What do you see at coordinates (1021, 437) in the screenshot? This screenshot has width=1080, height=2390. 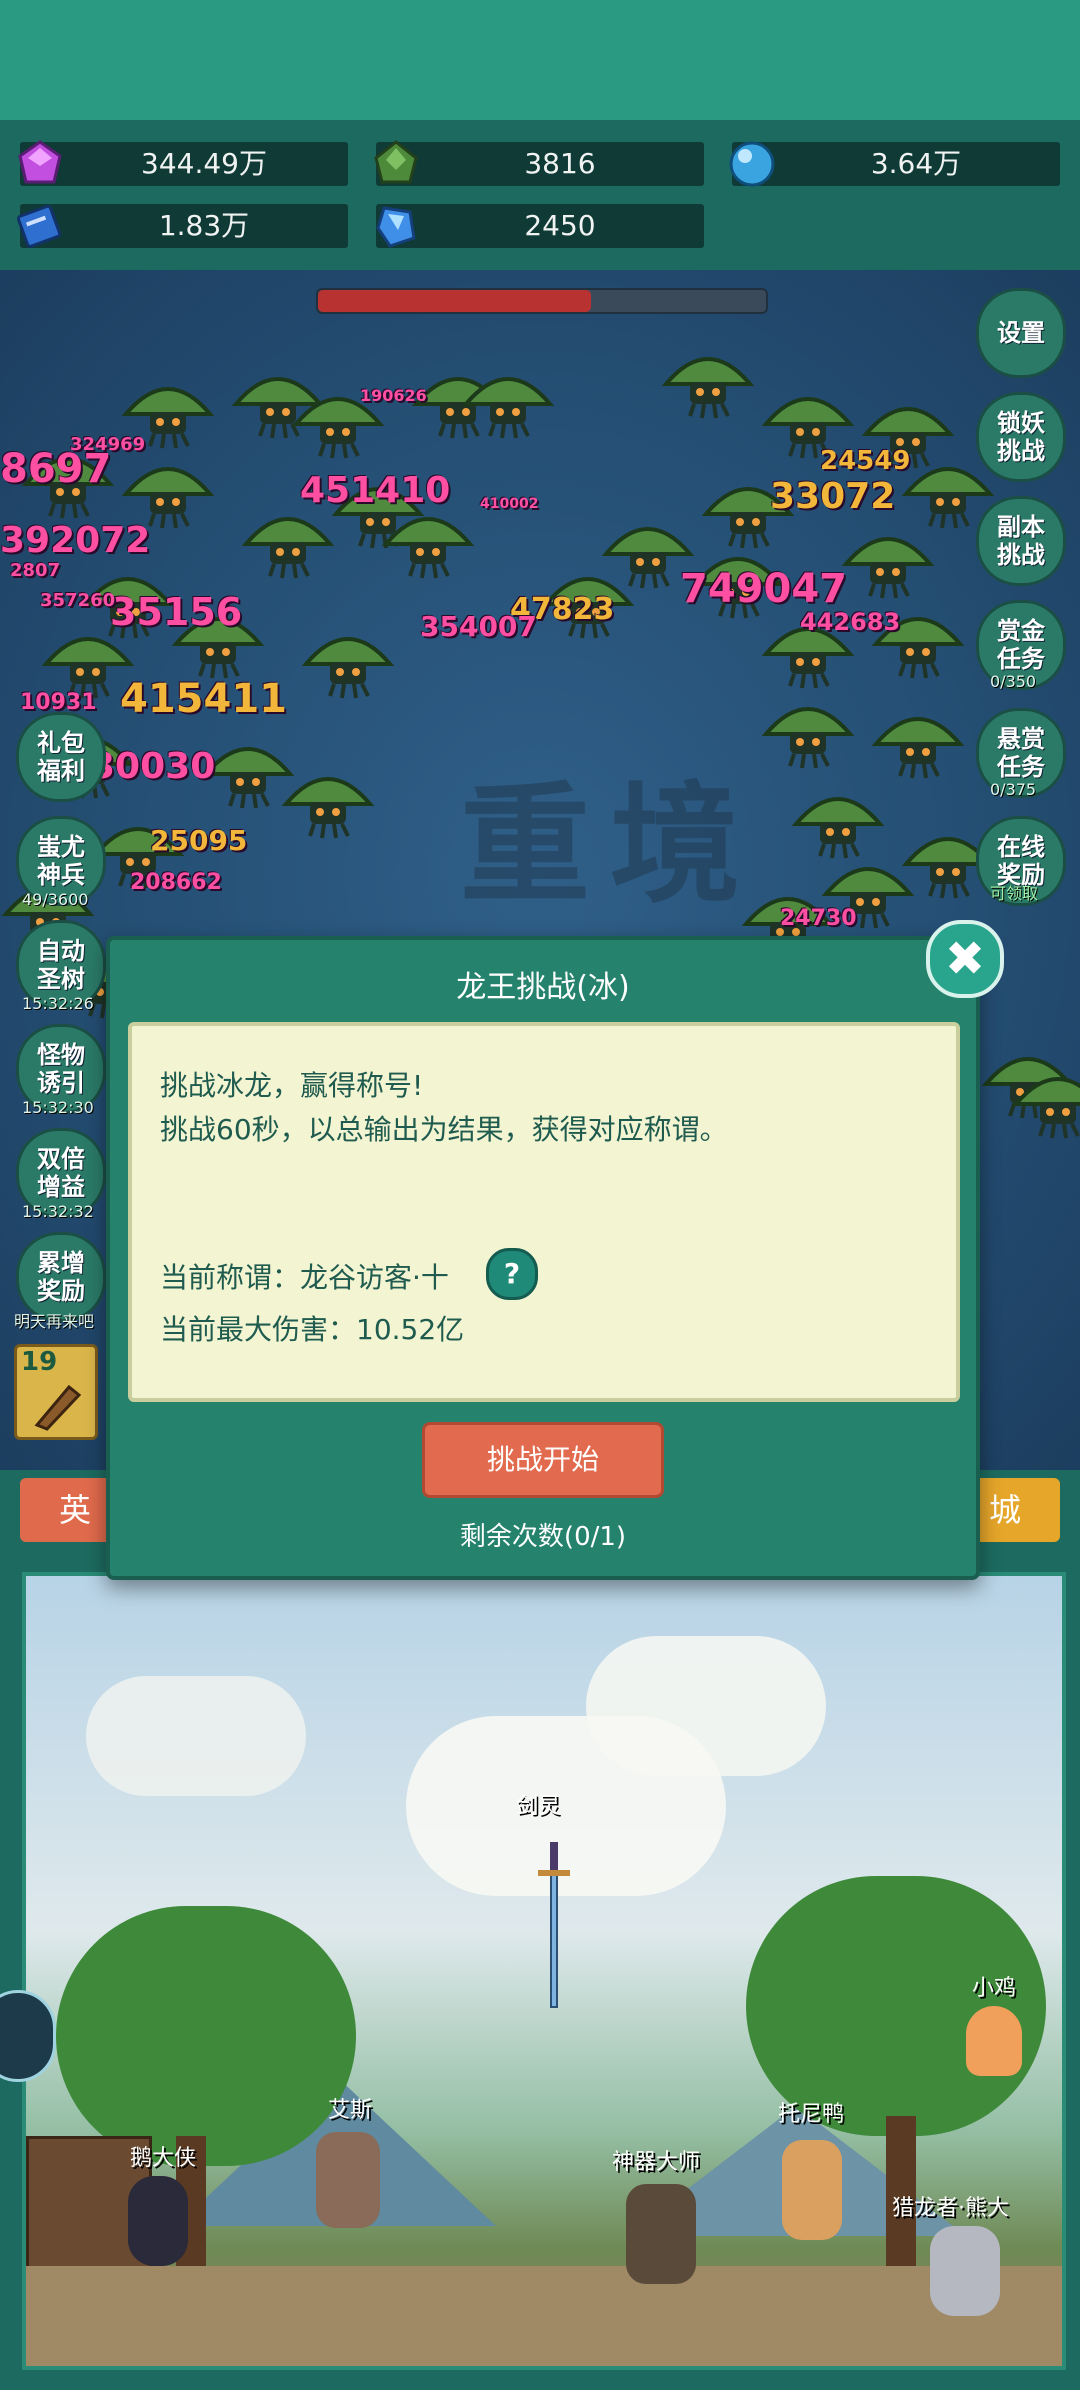 I see `lock-demon-challenge-button: 锁妖挑战` at bounding box center [1021, 437].